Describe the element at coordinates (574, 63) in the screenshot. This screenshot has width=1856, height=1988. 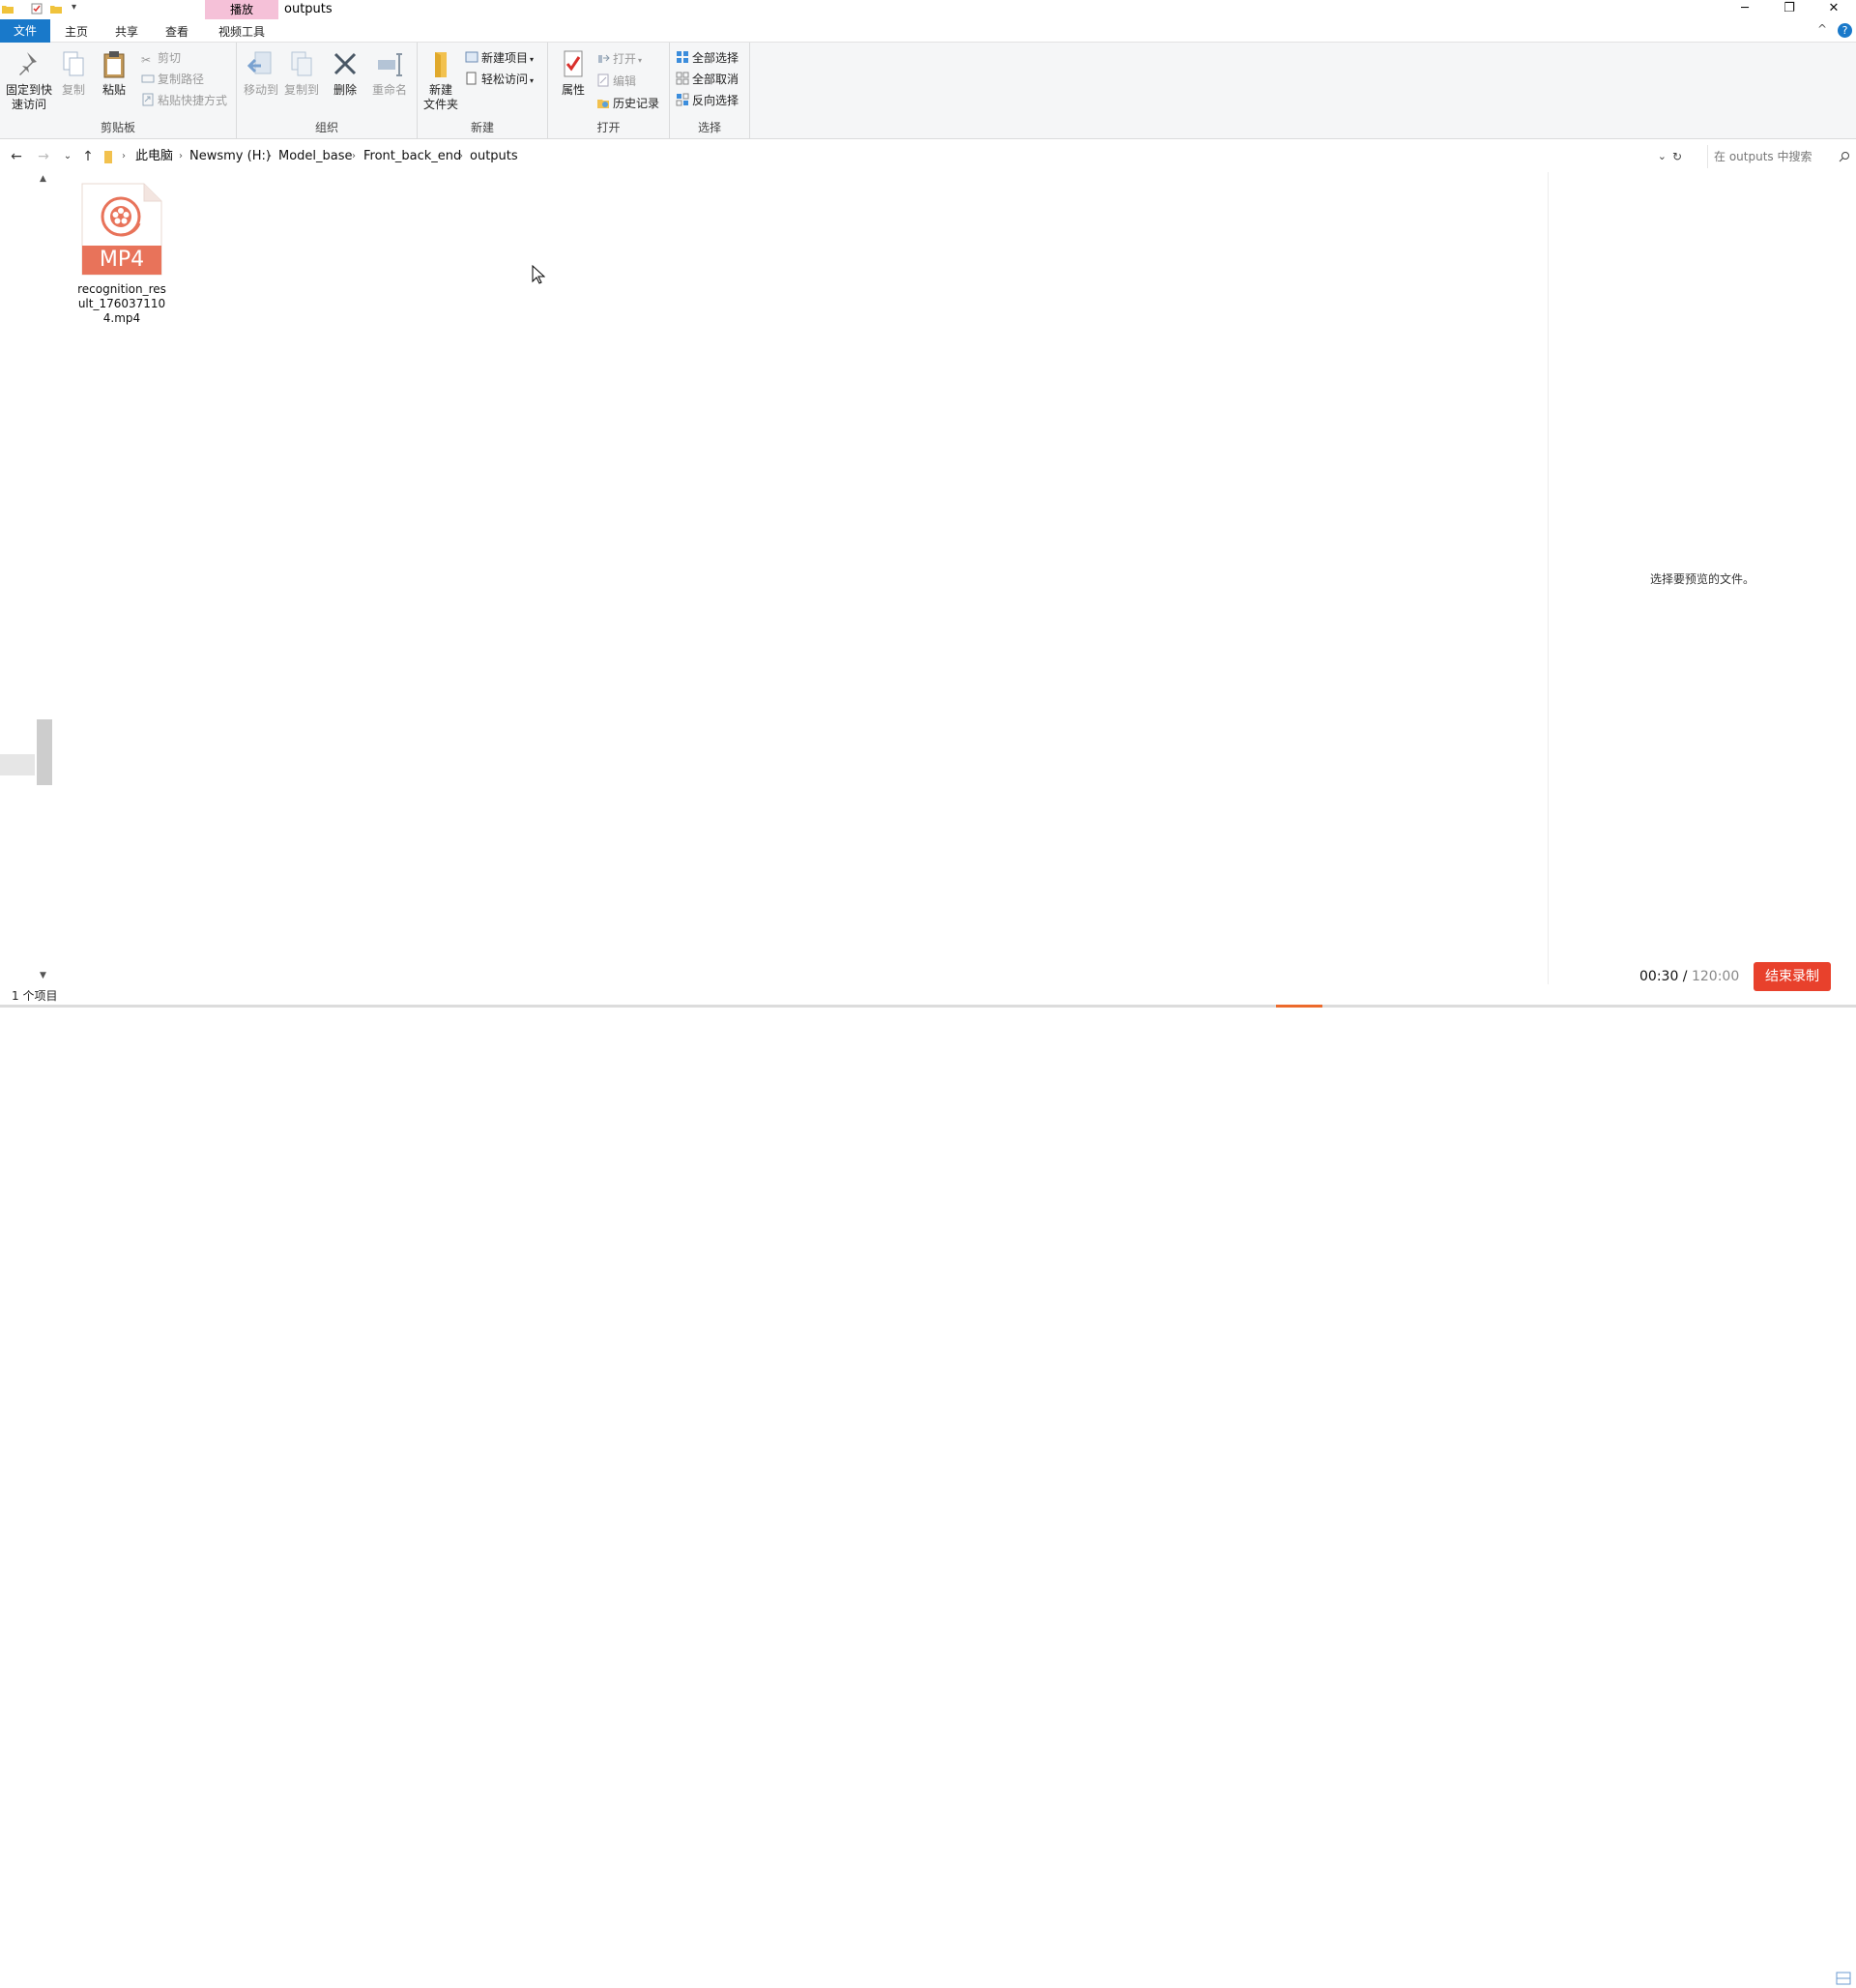
I see `properties-icon` at that location.